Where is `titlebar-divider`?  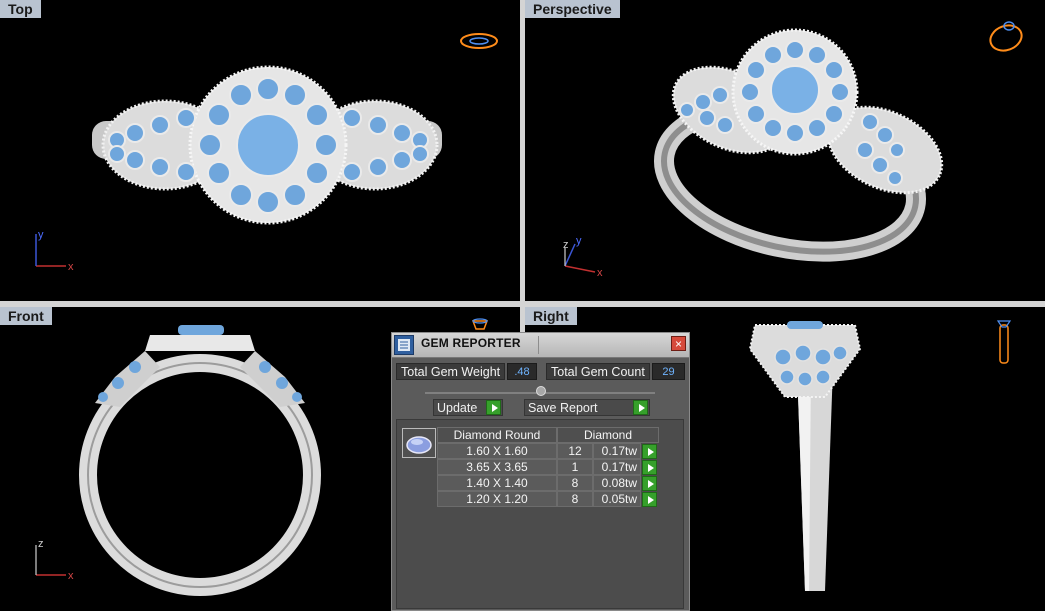 titlebar-divider is located at coordinates (538, 345).